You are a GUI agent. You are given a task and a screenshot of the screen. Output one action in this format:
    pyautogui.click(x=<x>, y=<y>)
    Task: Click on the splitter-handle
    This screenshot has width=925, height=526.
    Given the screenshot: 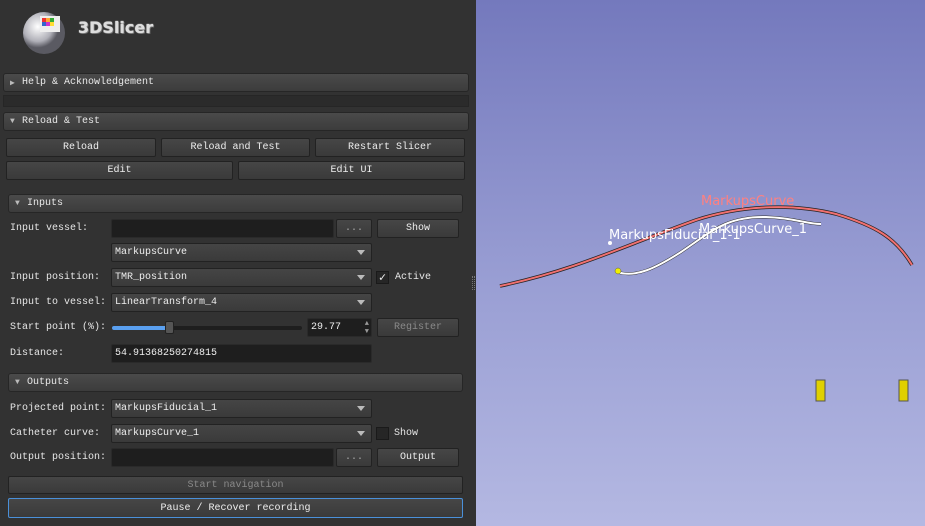 What is the action you would take?
    pyautogui.click(x=473, y=283)
    